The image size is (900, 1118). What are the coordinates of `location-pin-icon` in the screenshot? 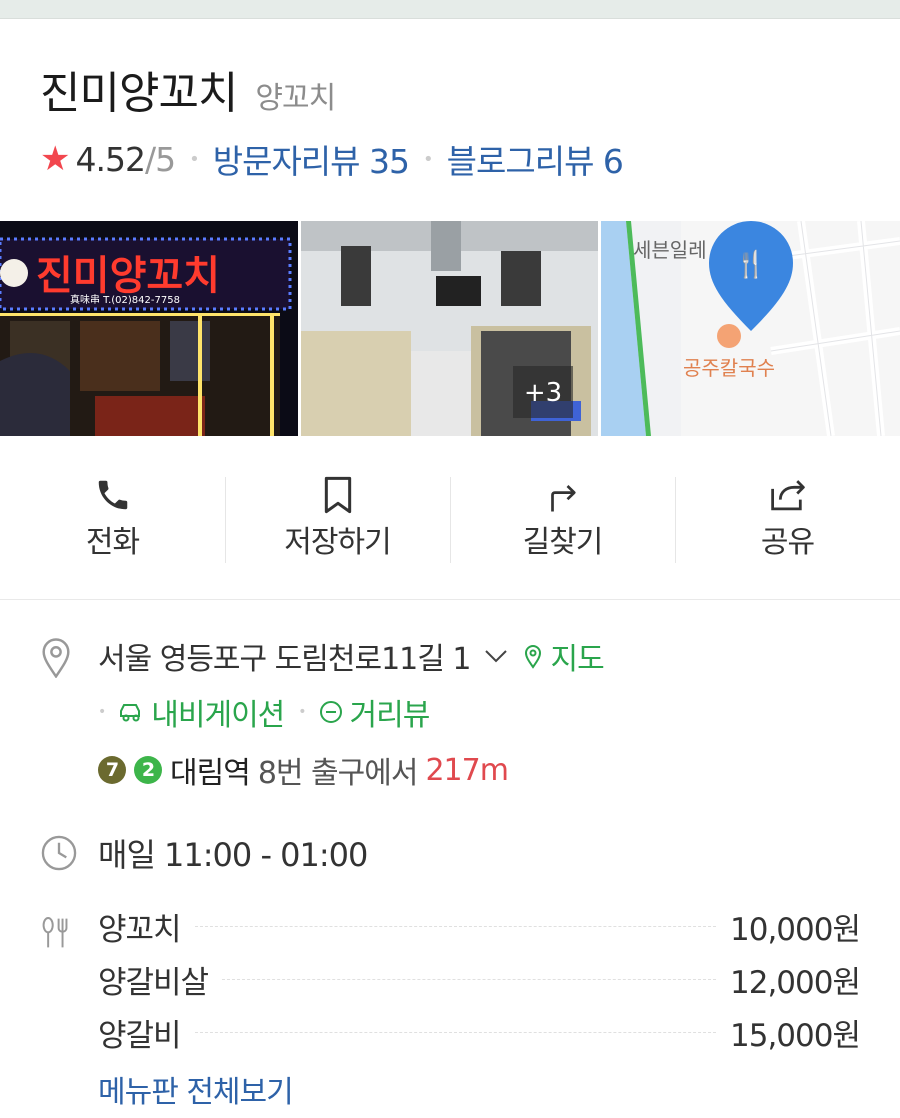 It's located at (69, 713).